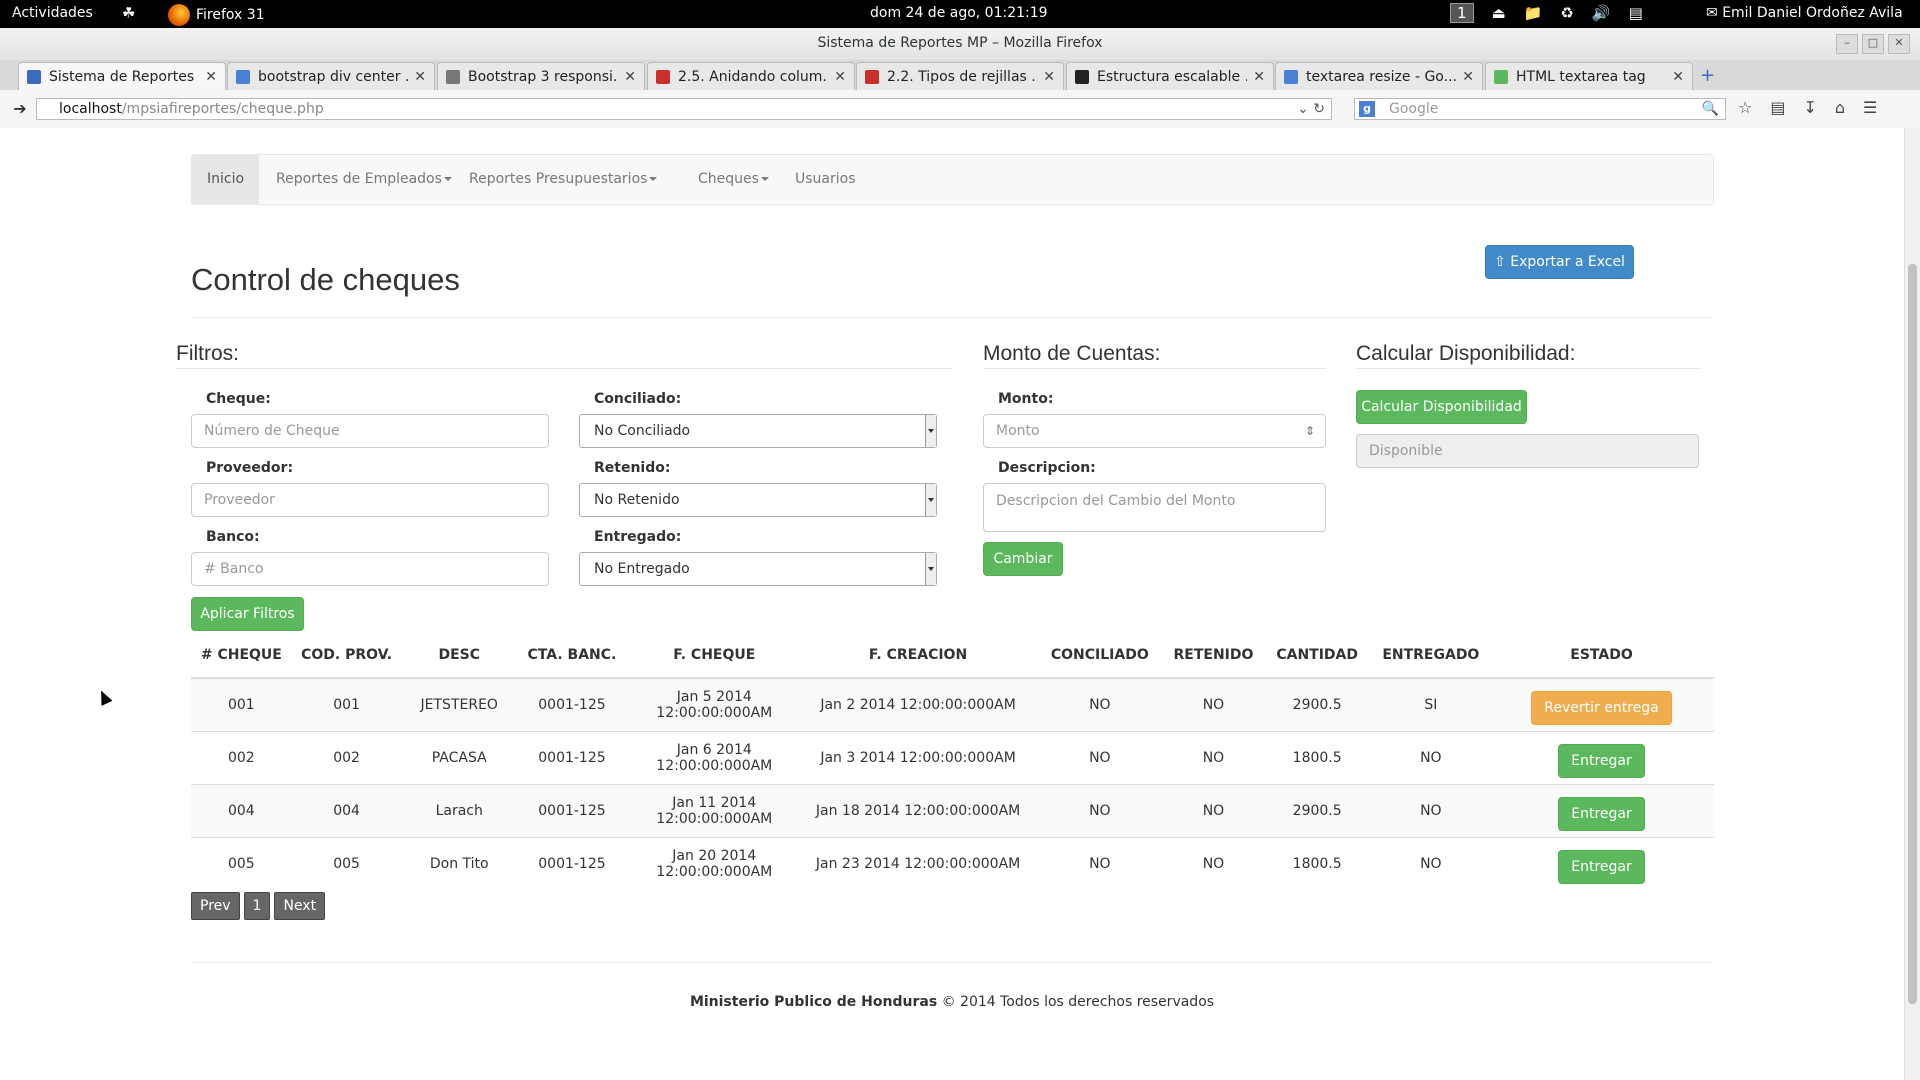 The image size is (1920, 1080). What do you see at coordinates (300, 906) in the screenshot?
I see `next-button: Next` at bounding box center [300, 906].